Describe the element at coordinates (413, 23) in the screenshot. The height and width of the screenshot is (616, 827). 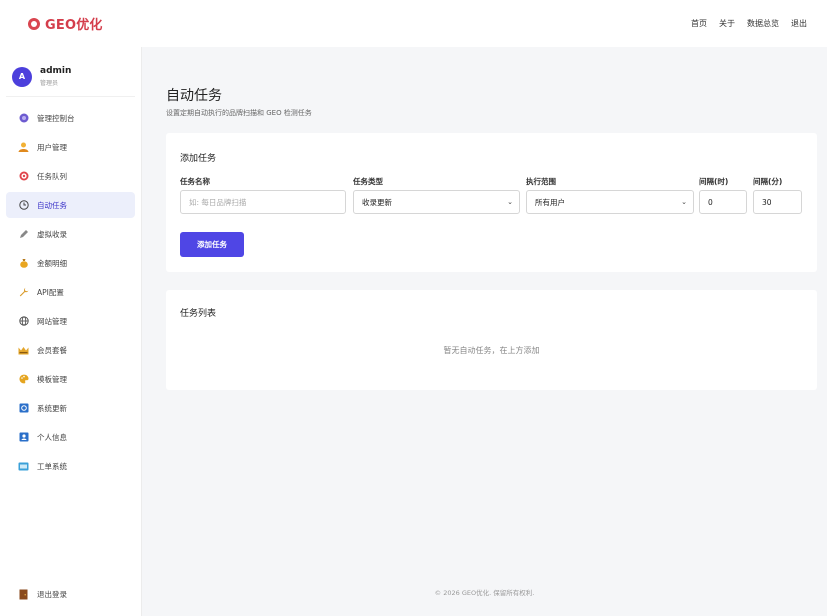
I see `top-bar: GEO优化 首页 关于 数据总览 退出` at that location.